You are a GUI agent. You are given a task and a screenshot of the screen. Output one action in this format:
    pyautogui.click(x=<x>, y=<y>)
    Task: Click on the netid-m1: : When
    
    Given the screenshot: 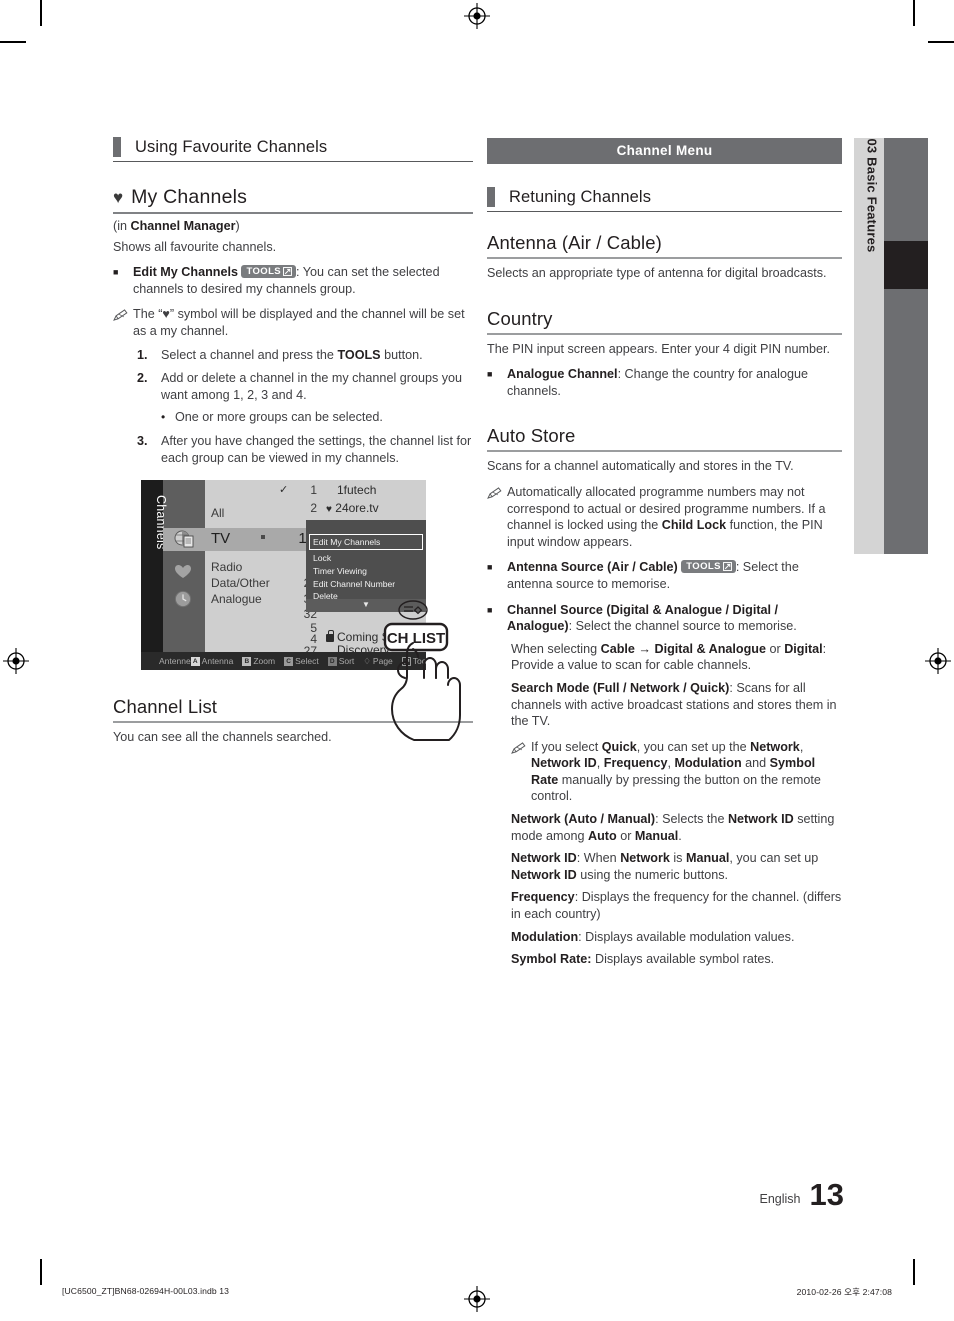 What is the action you would take?
    pyautogui.click(x=598, y=858)
    